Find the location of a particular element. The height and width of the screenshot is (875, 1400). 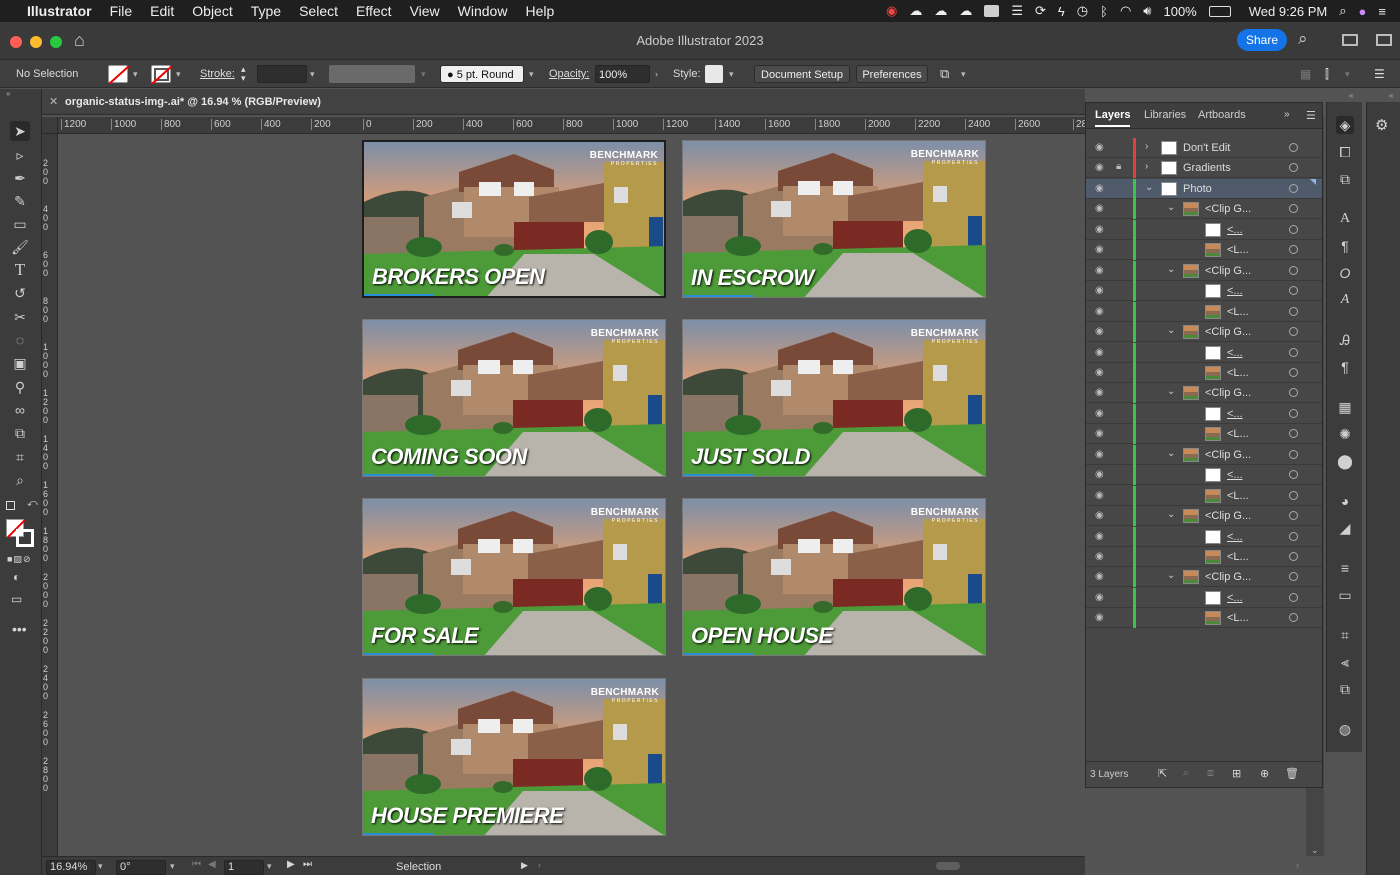

current-tool-status: Selection is located at coordinates (418, 867).